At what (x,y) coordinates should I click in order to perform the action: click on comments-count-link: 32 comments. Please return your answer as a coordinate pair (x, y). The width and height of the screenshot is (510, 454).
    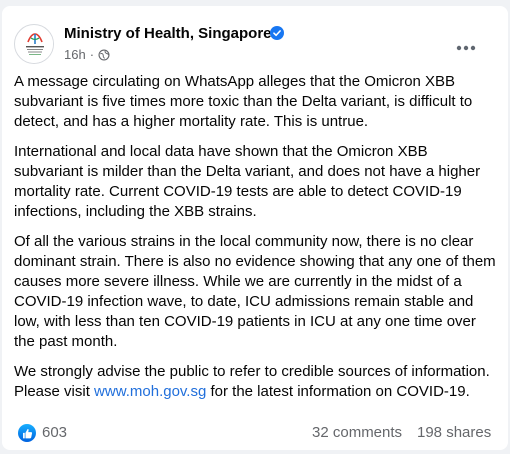
    Looking at the image, I should click on (357, 432).